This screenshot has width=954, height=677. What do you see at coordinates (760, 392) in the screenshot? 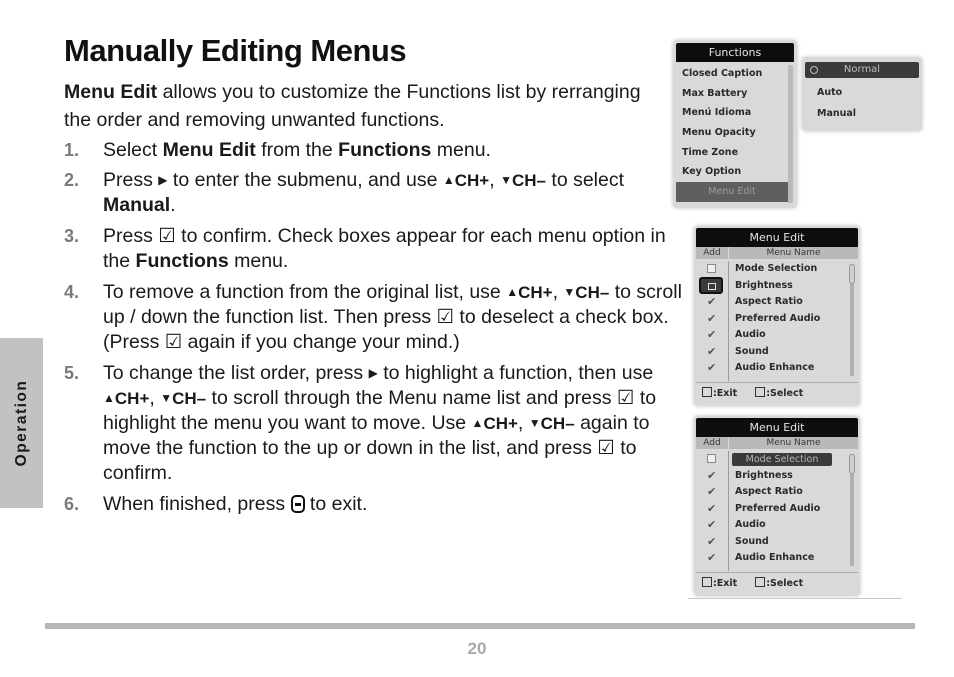
I see `select-key-icon` at bounding box center [760, 392].